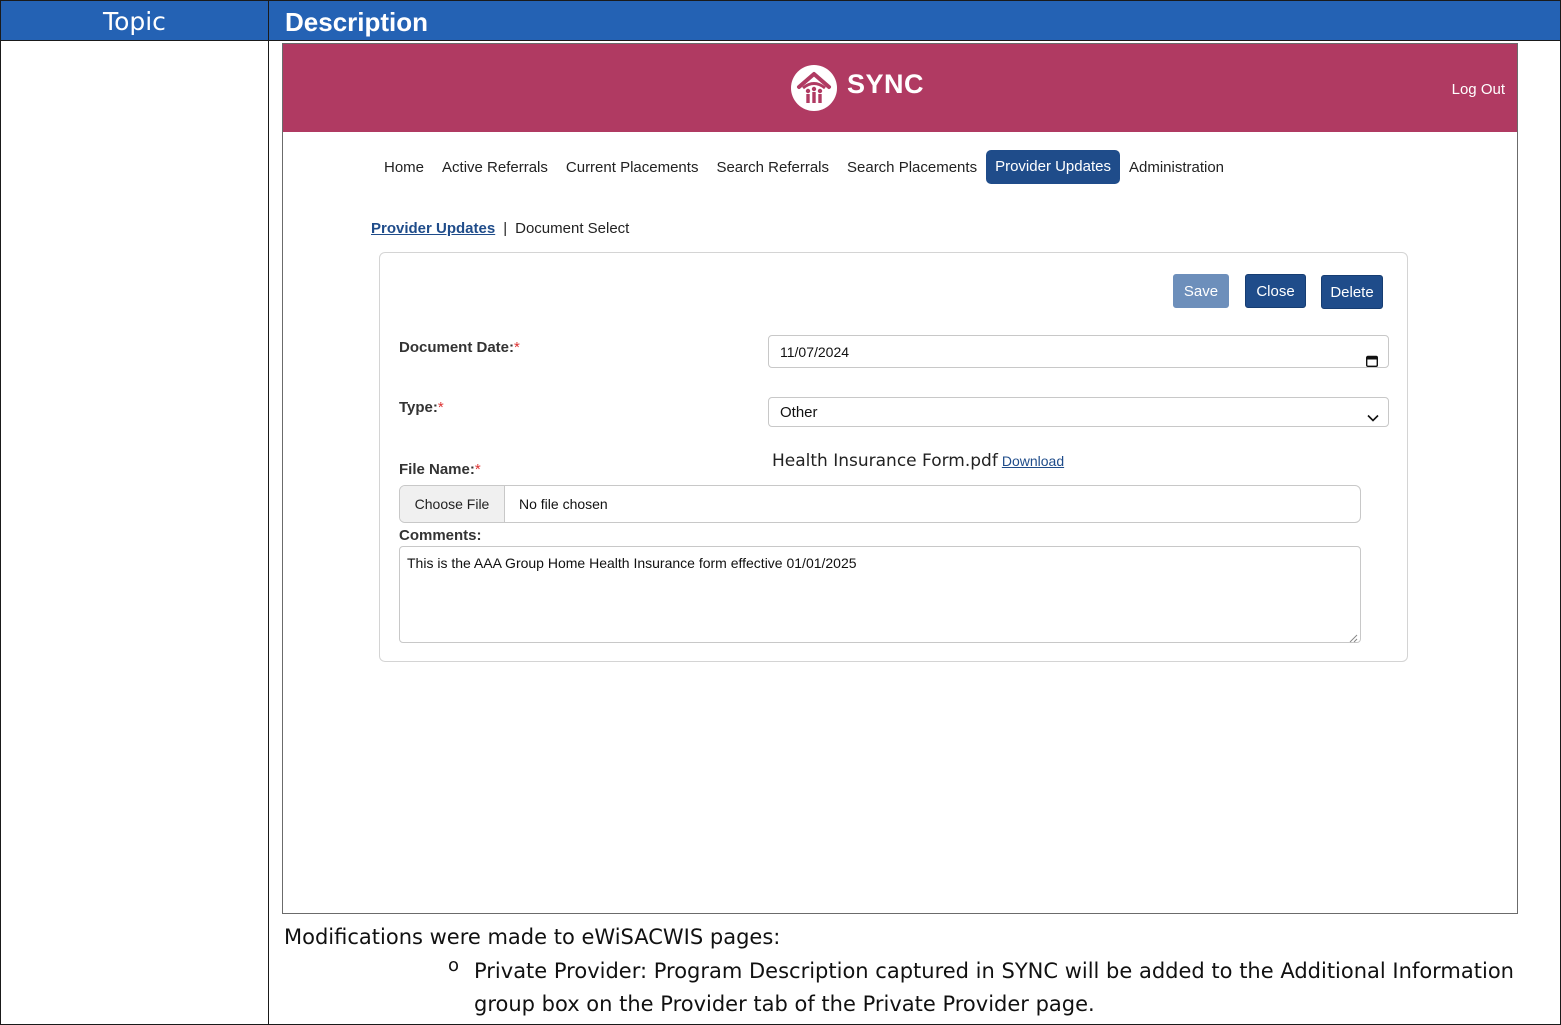  What do you see at coordinates (421, 407) in the screenshot?
I see `type-label: Type:*` at bounding box center [421, 407].